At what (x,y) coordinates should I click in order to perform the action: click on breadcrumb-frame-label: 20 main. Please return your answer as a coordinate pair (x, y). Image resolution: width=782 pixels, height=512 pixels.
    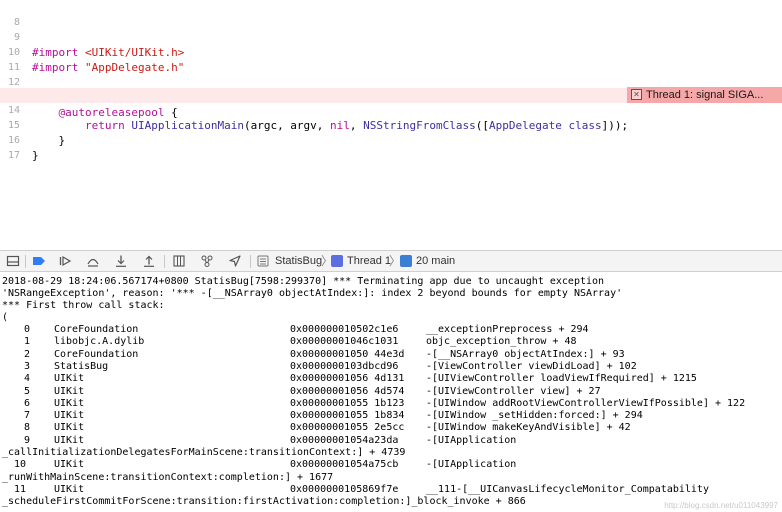
    Looking at the image, I should click on (436, 261).